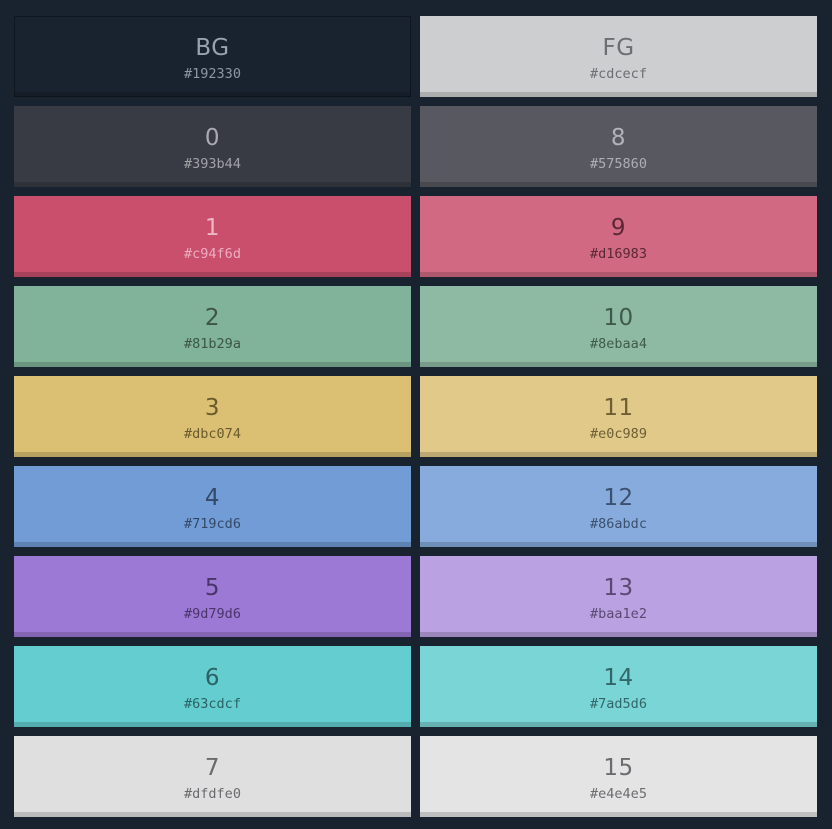 This screenshot has height=829, width=832. What do you see at coordinates (618, 48) in the screenshot?
I see `swatch-name: FG` at bounding box center [618, 48].